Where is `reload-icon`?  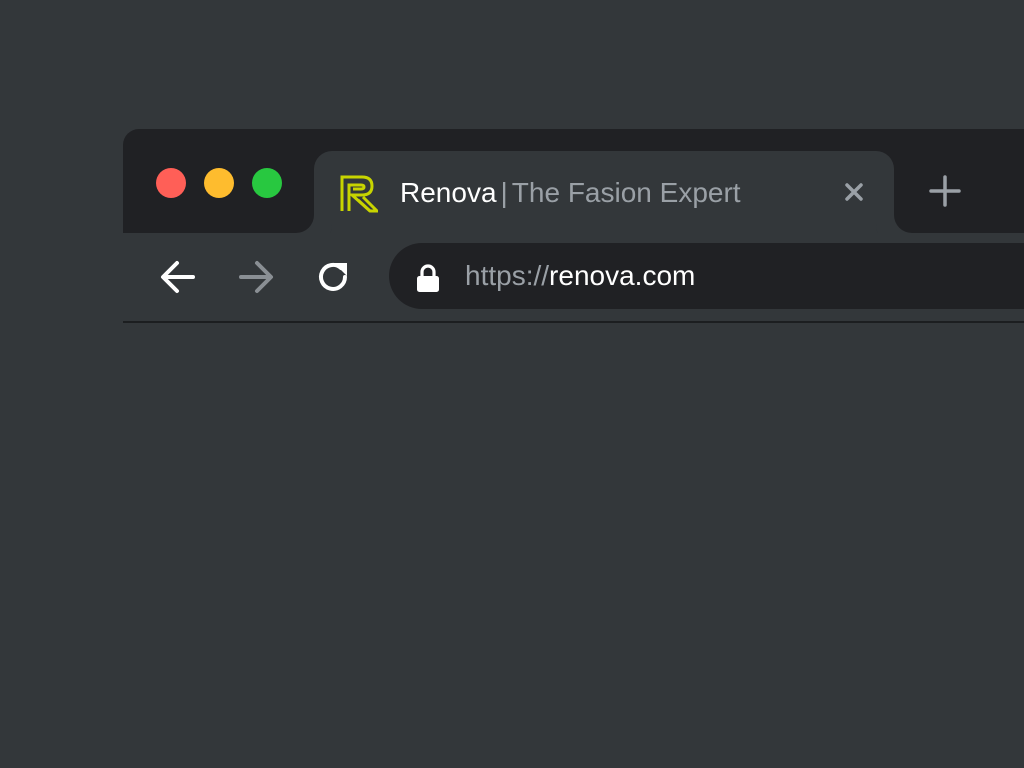 reload-icon is located at coordinates (333, 277).